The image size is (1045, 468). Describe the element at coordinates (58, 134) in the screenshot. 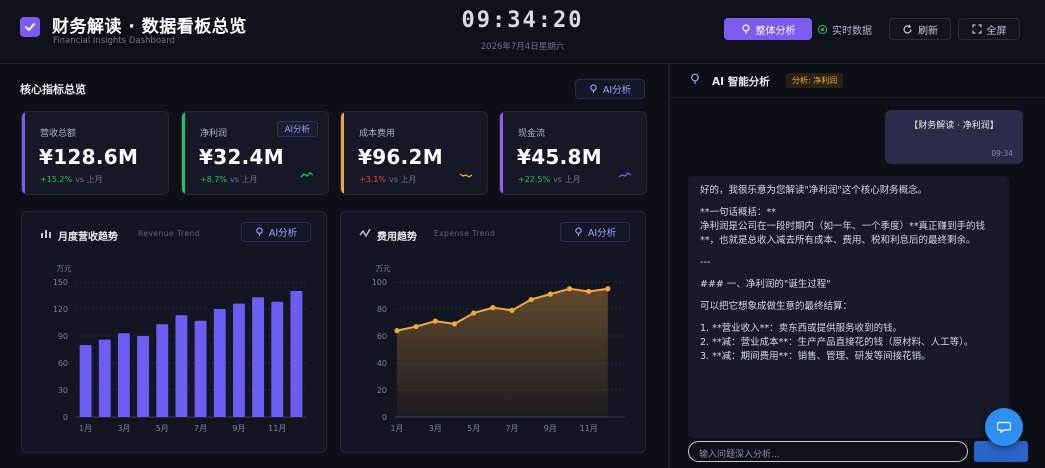

I see `kpi-label: 营收总额` at that location.